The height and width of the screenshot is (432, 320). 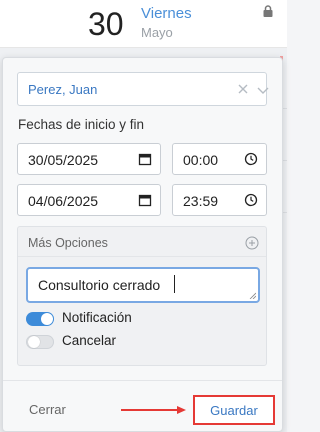 I want to click on dates-label: Fechas de inicio y fin, so click(x=81, y=124).